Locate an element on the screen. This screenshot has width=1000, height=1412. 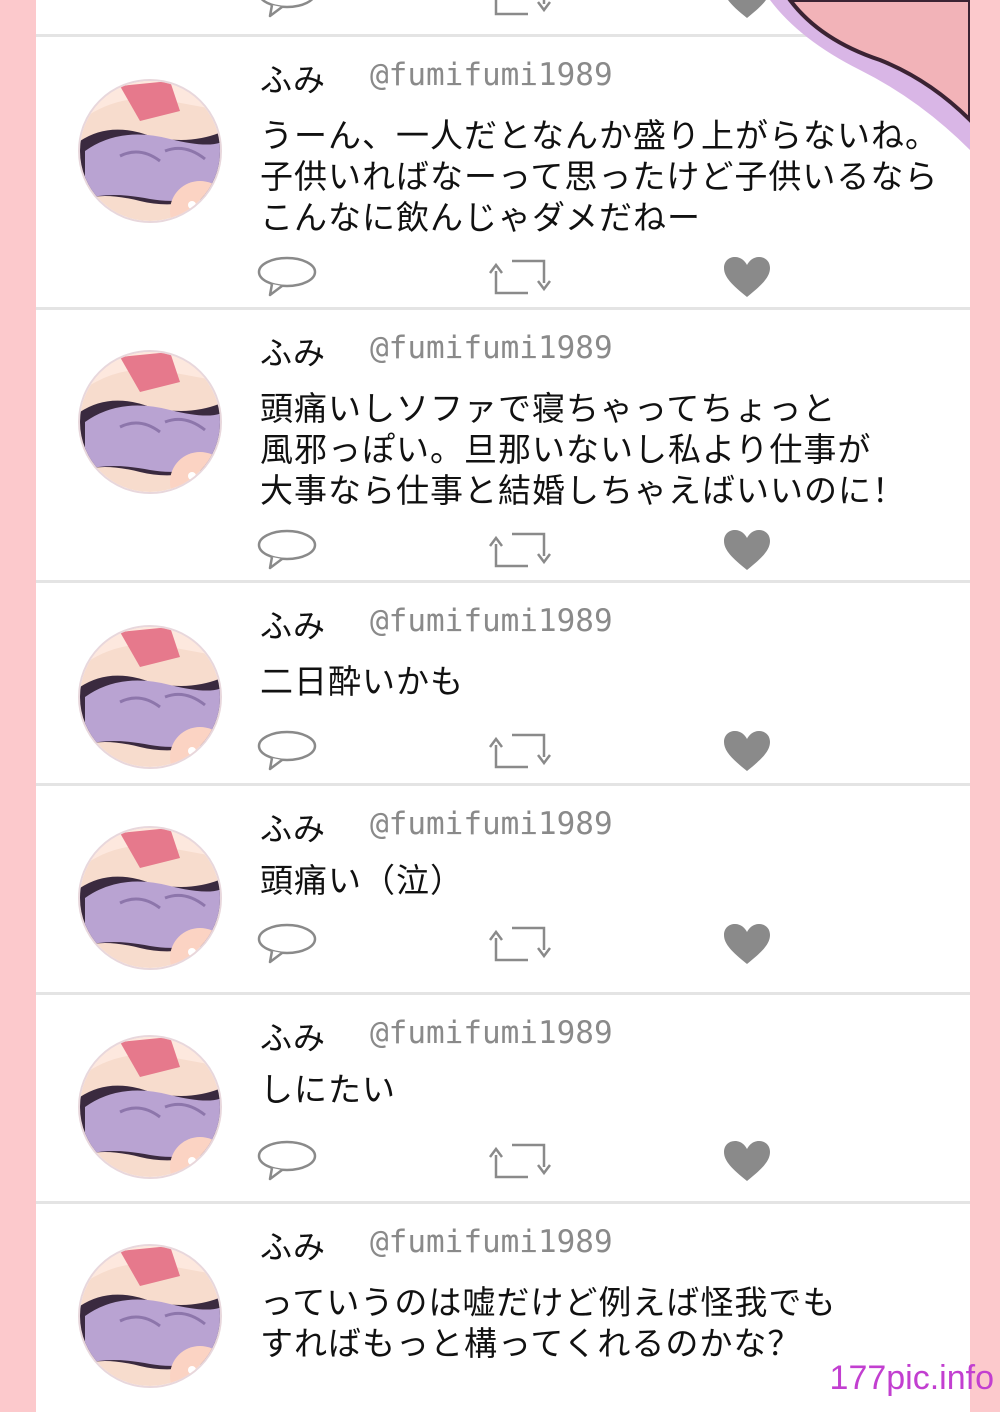
tweet: ふみ @fumifumi1989 二日酔いかも is located at coordinates (503, 684).